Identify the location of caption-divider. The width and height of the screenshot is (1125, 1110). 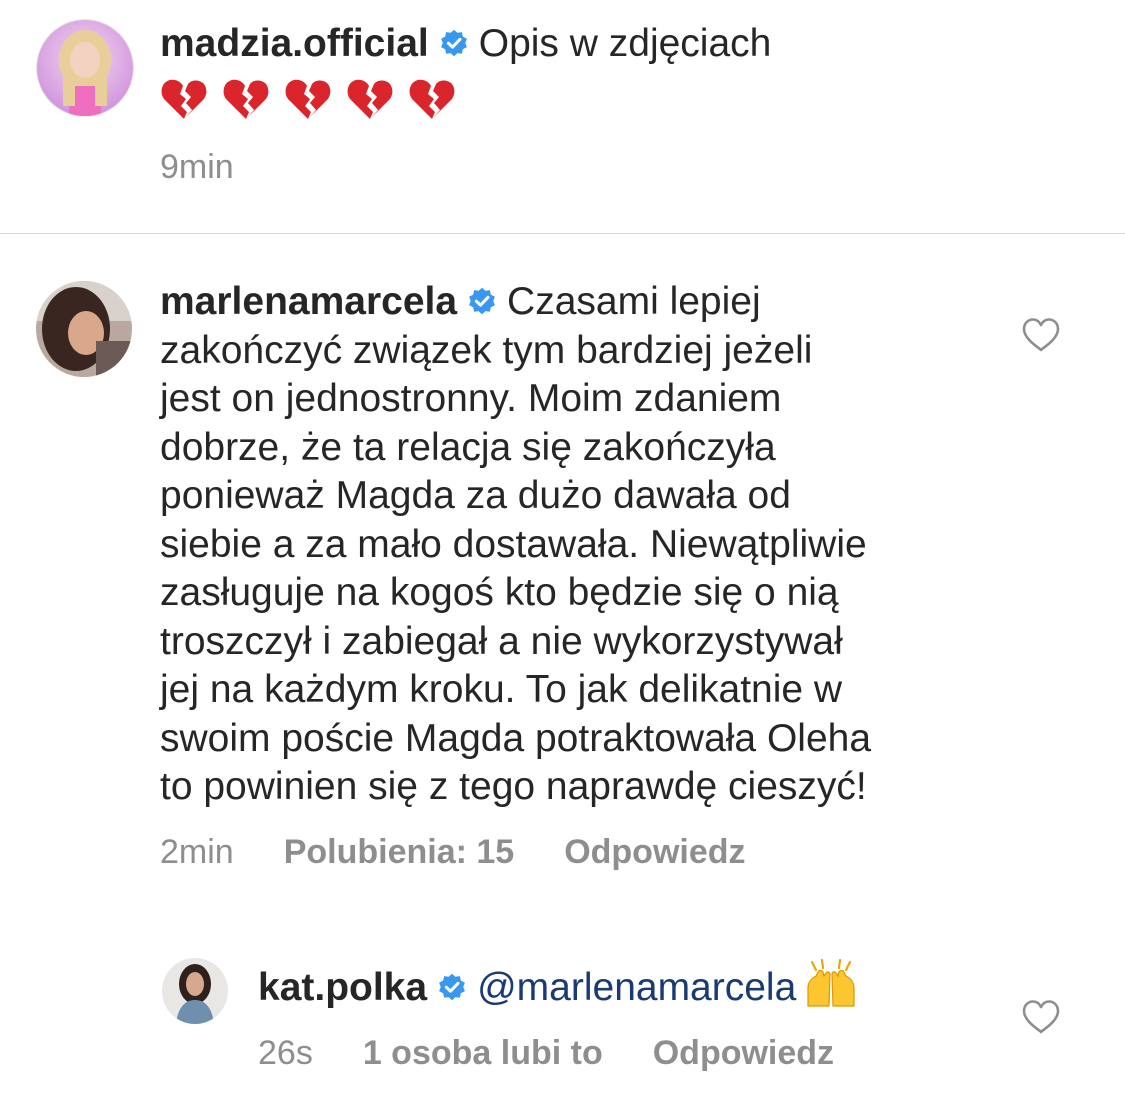
(562, 233).